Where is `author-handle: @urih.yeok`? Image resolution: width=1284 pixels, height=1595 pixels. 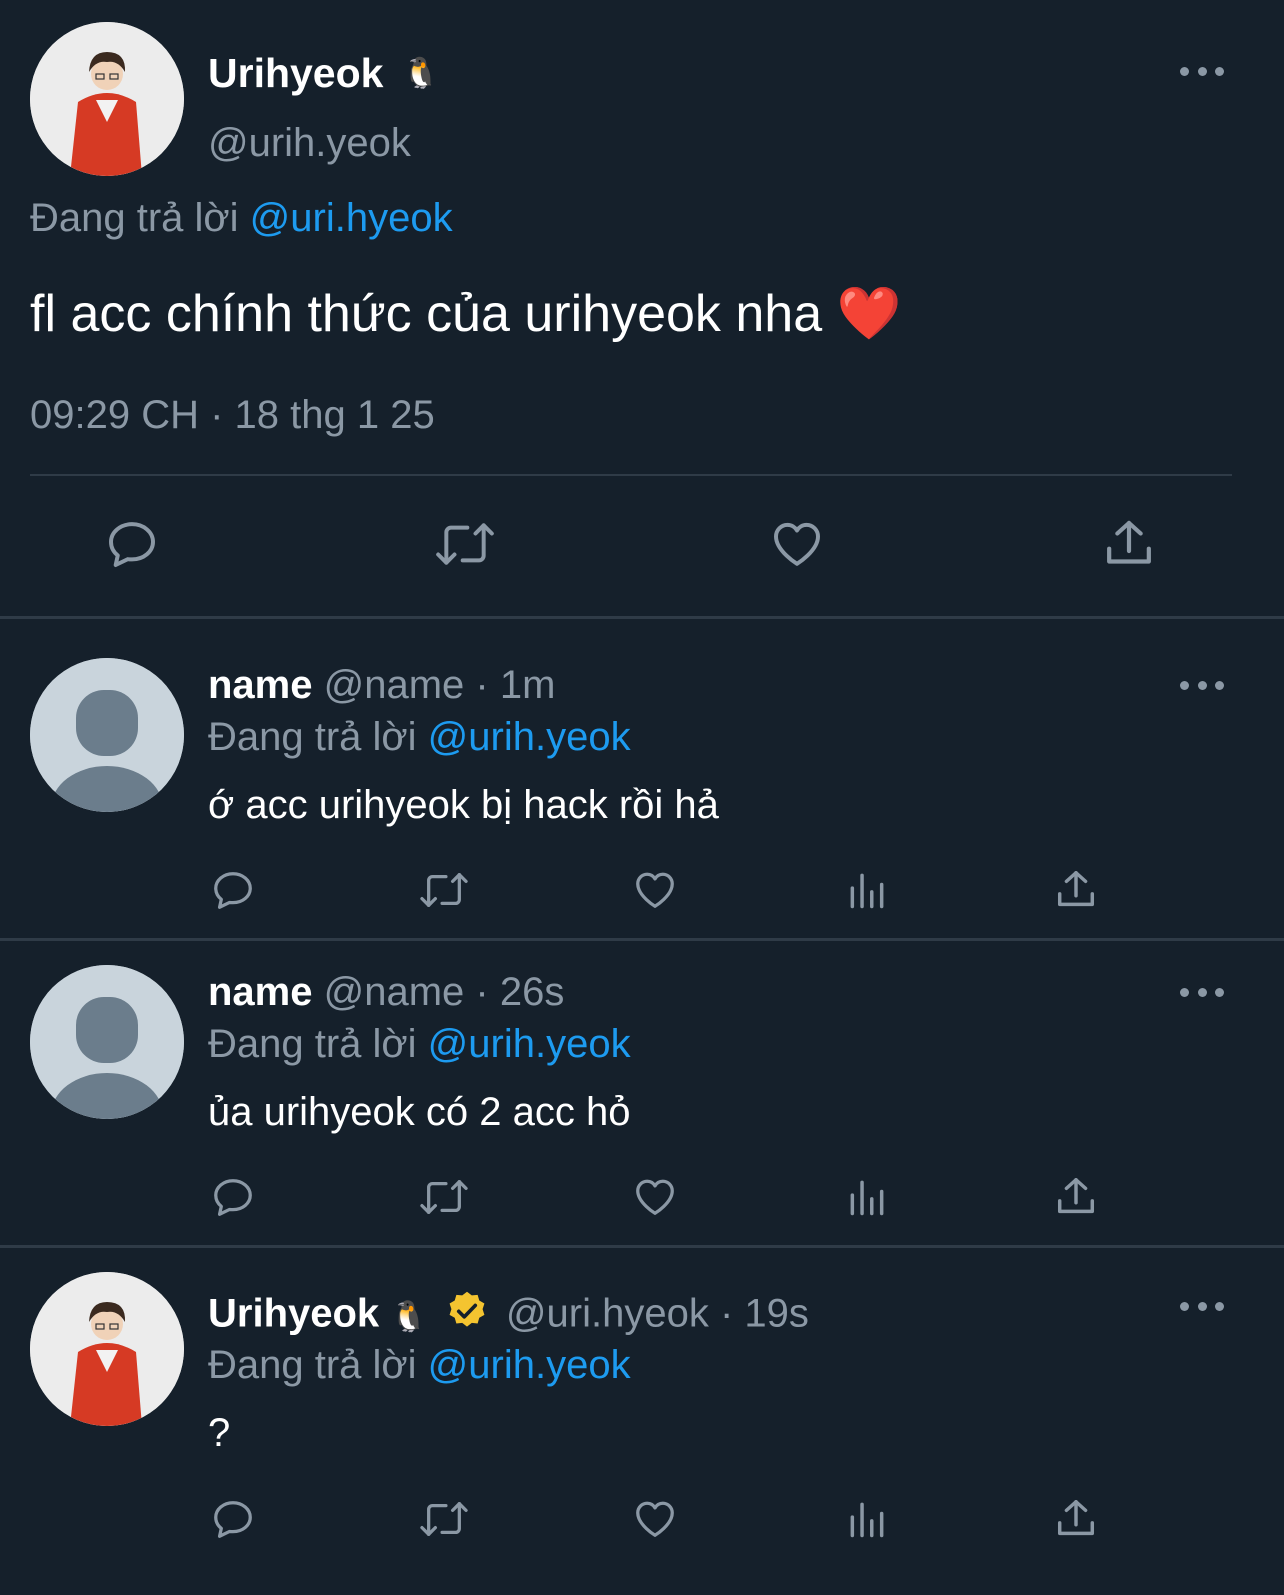 author-handle: @urih.yeok is located at coordinates (309, 143).